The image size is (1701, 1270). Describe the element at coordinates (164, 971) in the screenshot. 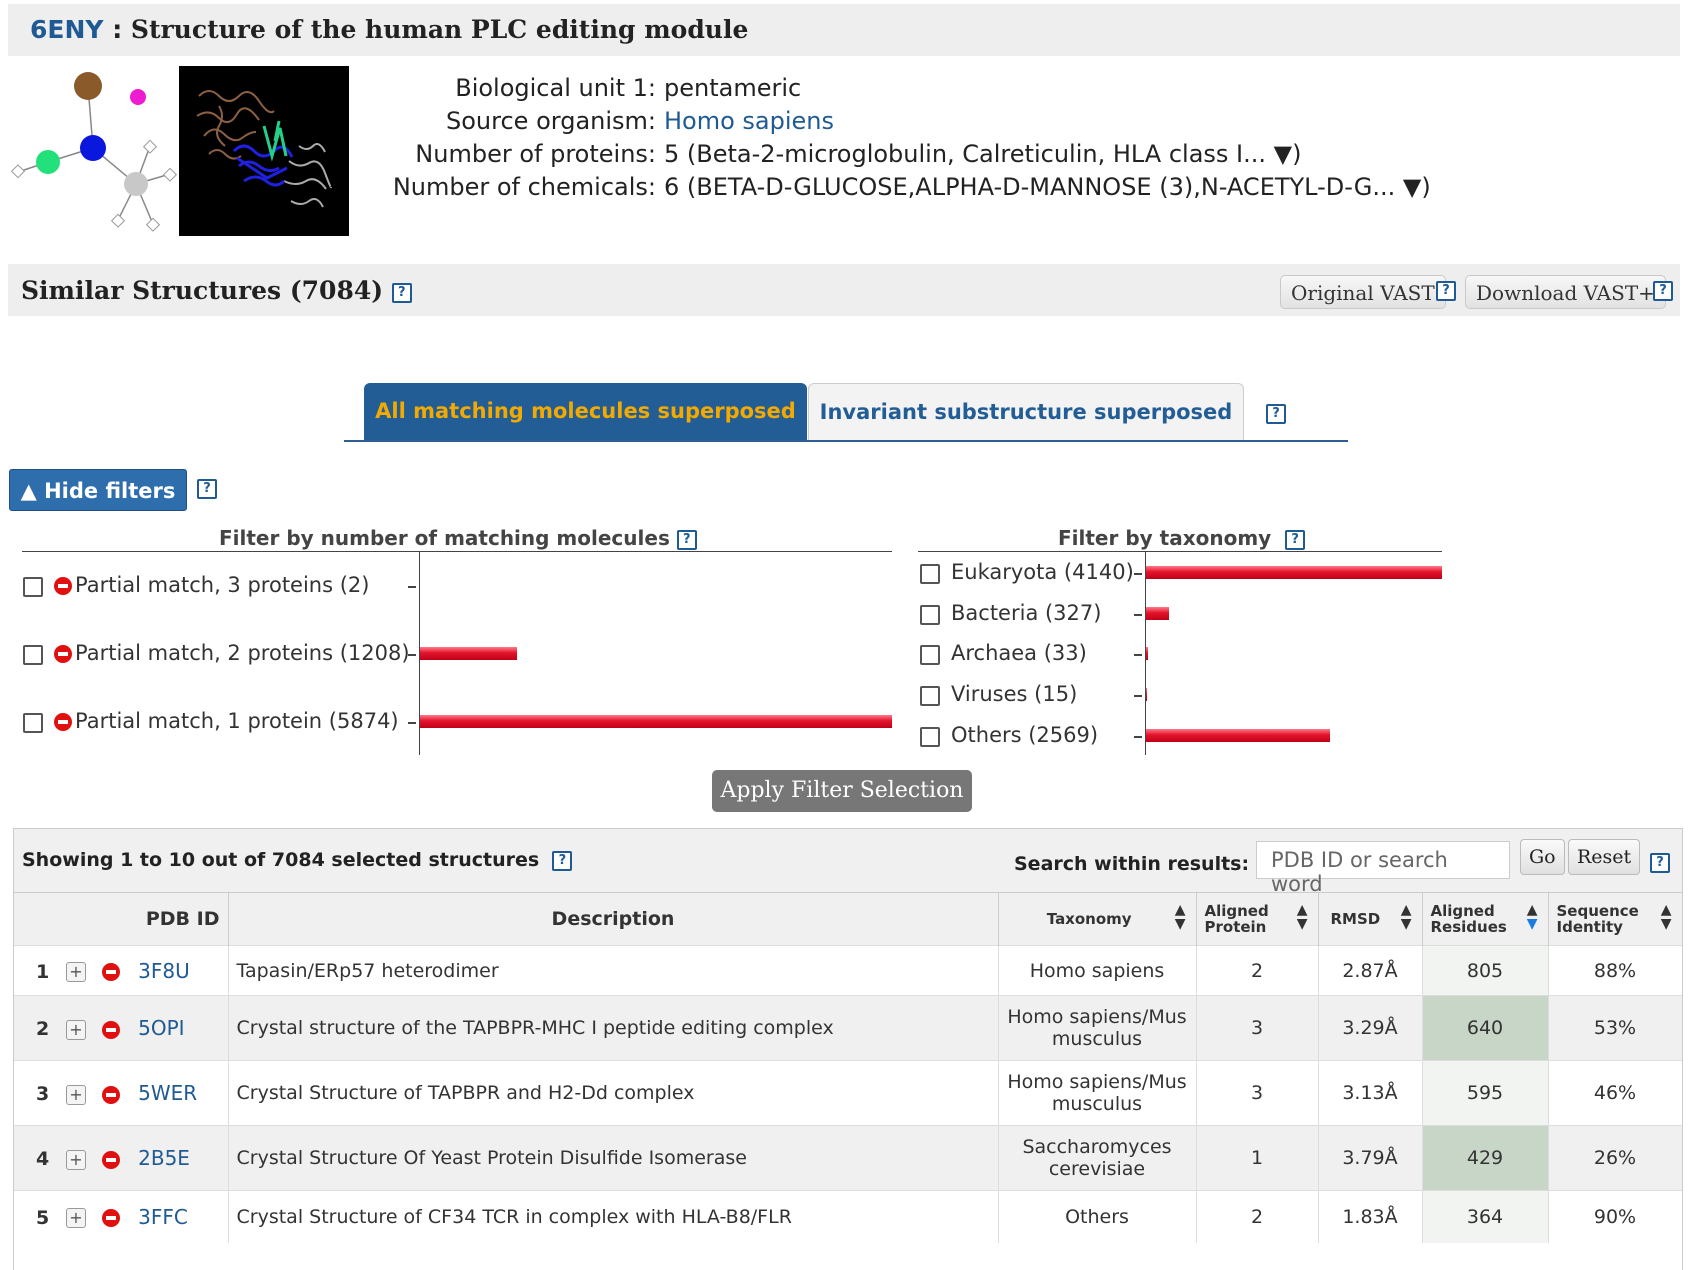

I see `pdb-link: 3F8U` at that location.